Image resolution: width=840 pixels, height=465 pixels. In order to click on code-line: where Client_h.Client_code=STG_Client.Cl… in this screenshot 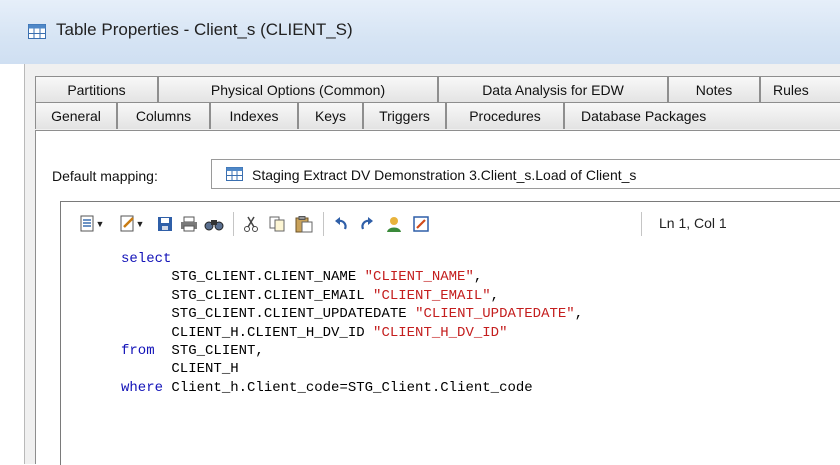, I will do `click(352, 388)`.